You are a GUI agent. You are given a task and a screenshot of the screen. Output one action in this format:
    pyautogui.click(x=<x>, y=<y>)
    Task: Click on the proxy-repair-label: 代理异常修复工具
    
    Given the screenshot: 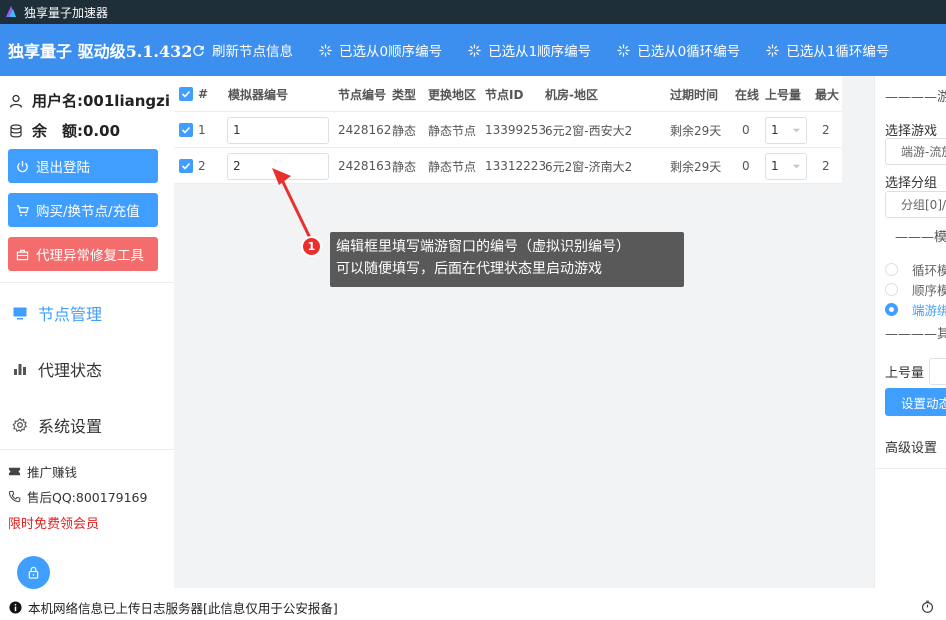 What is the action you would take?
    pyautogui.click(x=90, y=256)
    